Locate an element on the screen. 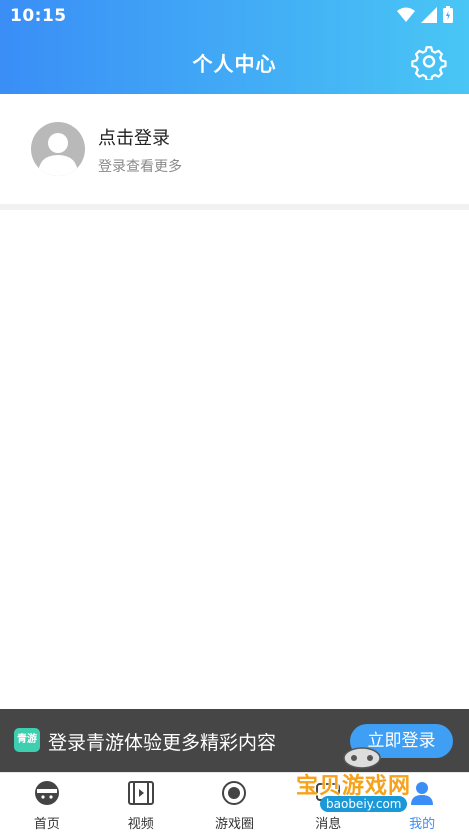 Image resolution: width=469 pixels, height=834 pixels. app-logo: 青游 is located at coordinates (27, 740).